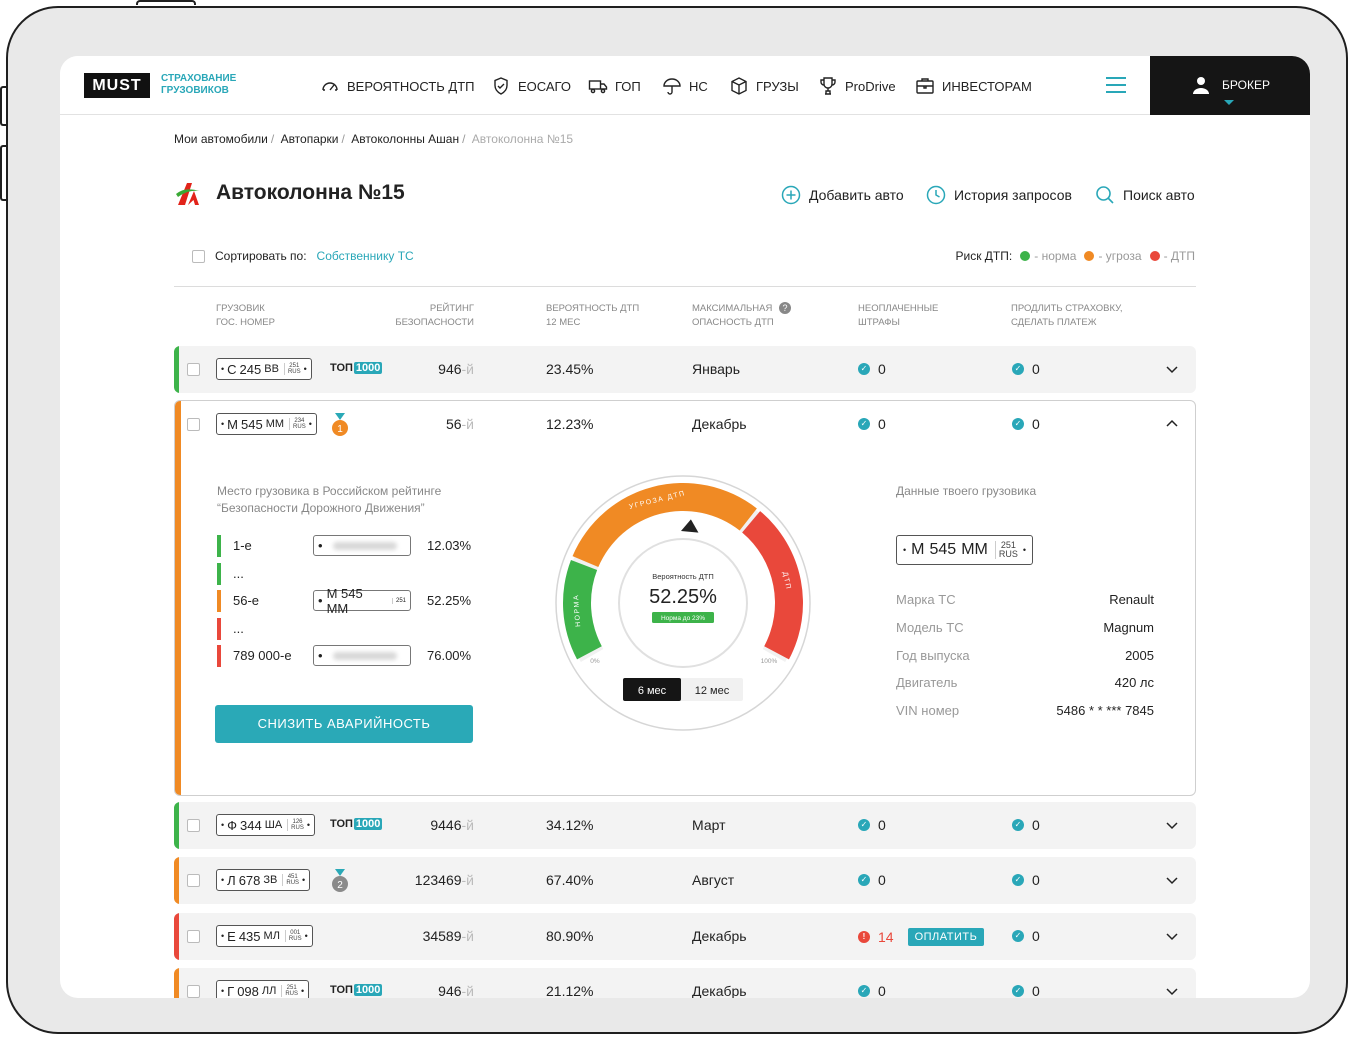  I want to click on chevron-up-icon, so click(1172, 424).